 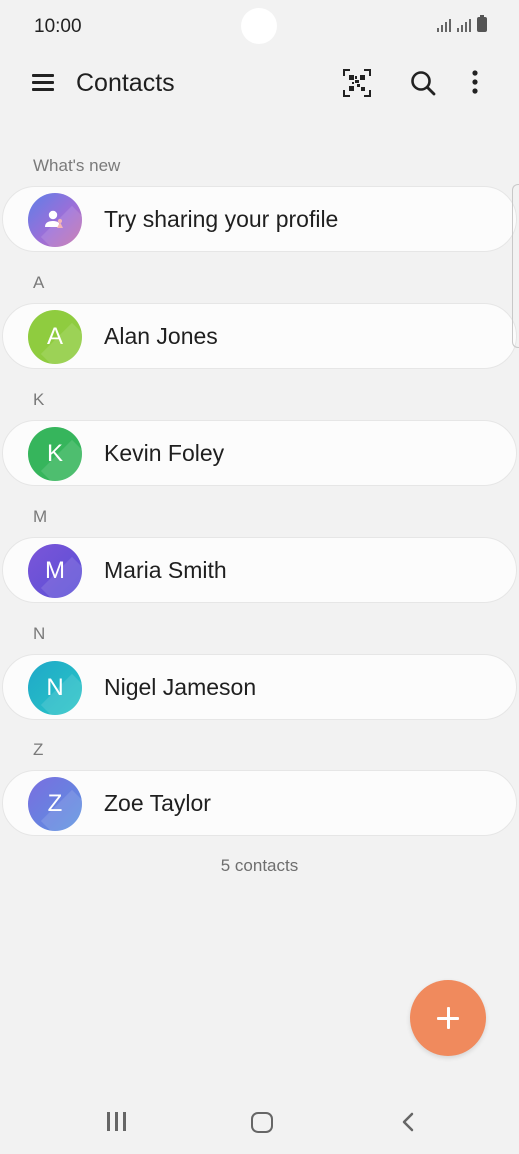 I want to click on add-contact-button, so click(x=448, y=1018).